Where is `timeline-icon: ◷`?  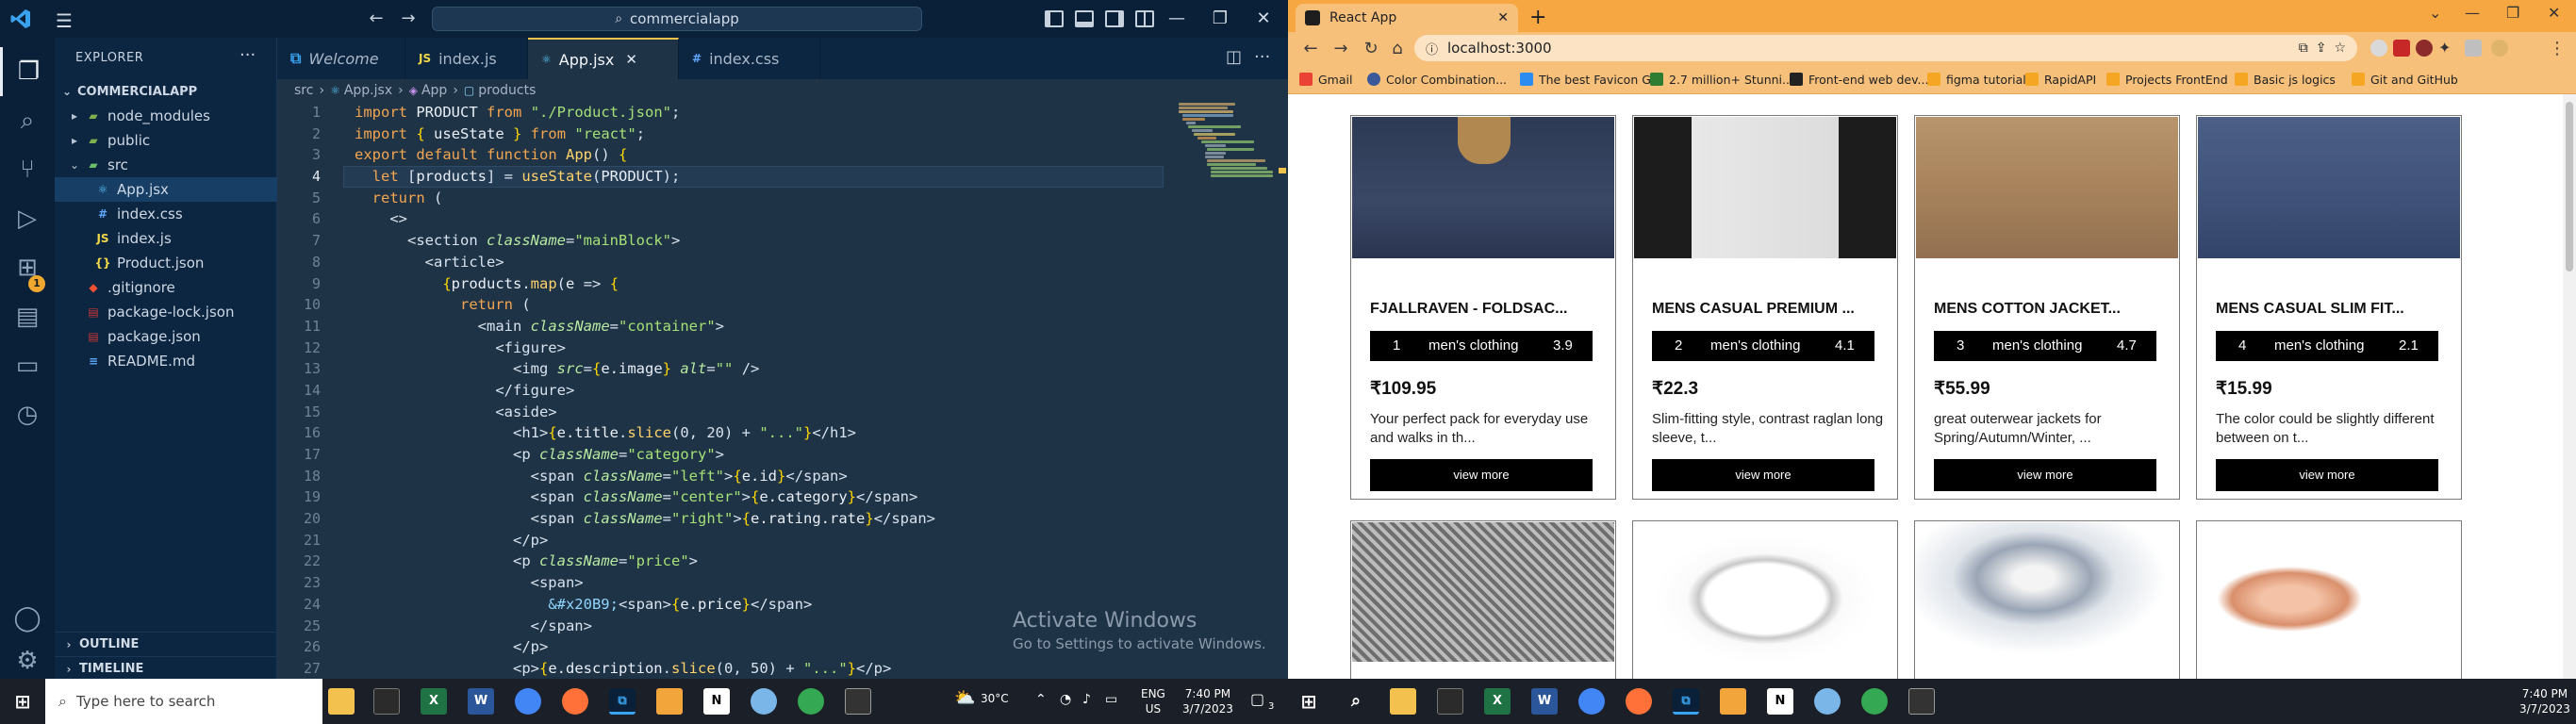 timeline-icon: ◷ is located at coordinates (27, 414).